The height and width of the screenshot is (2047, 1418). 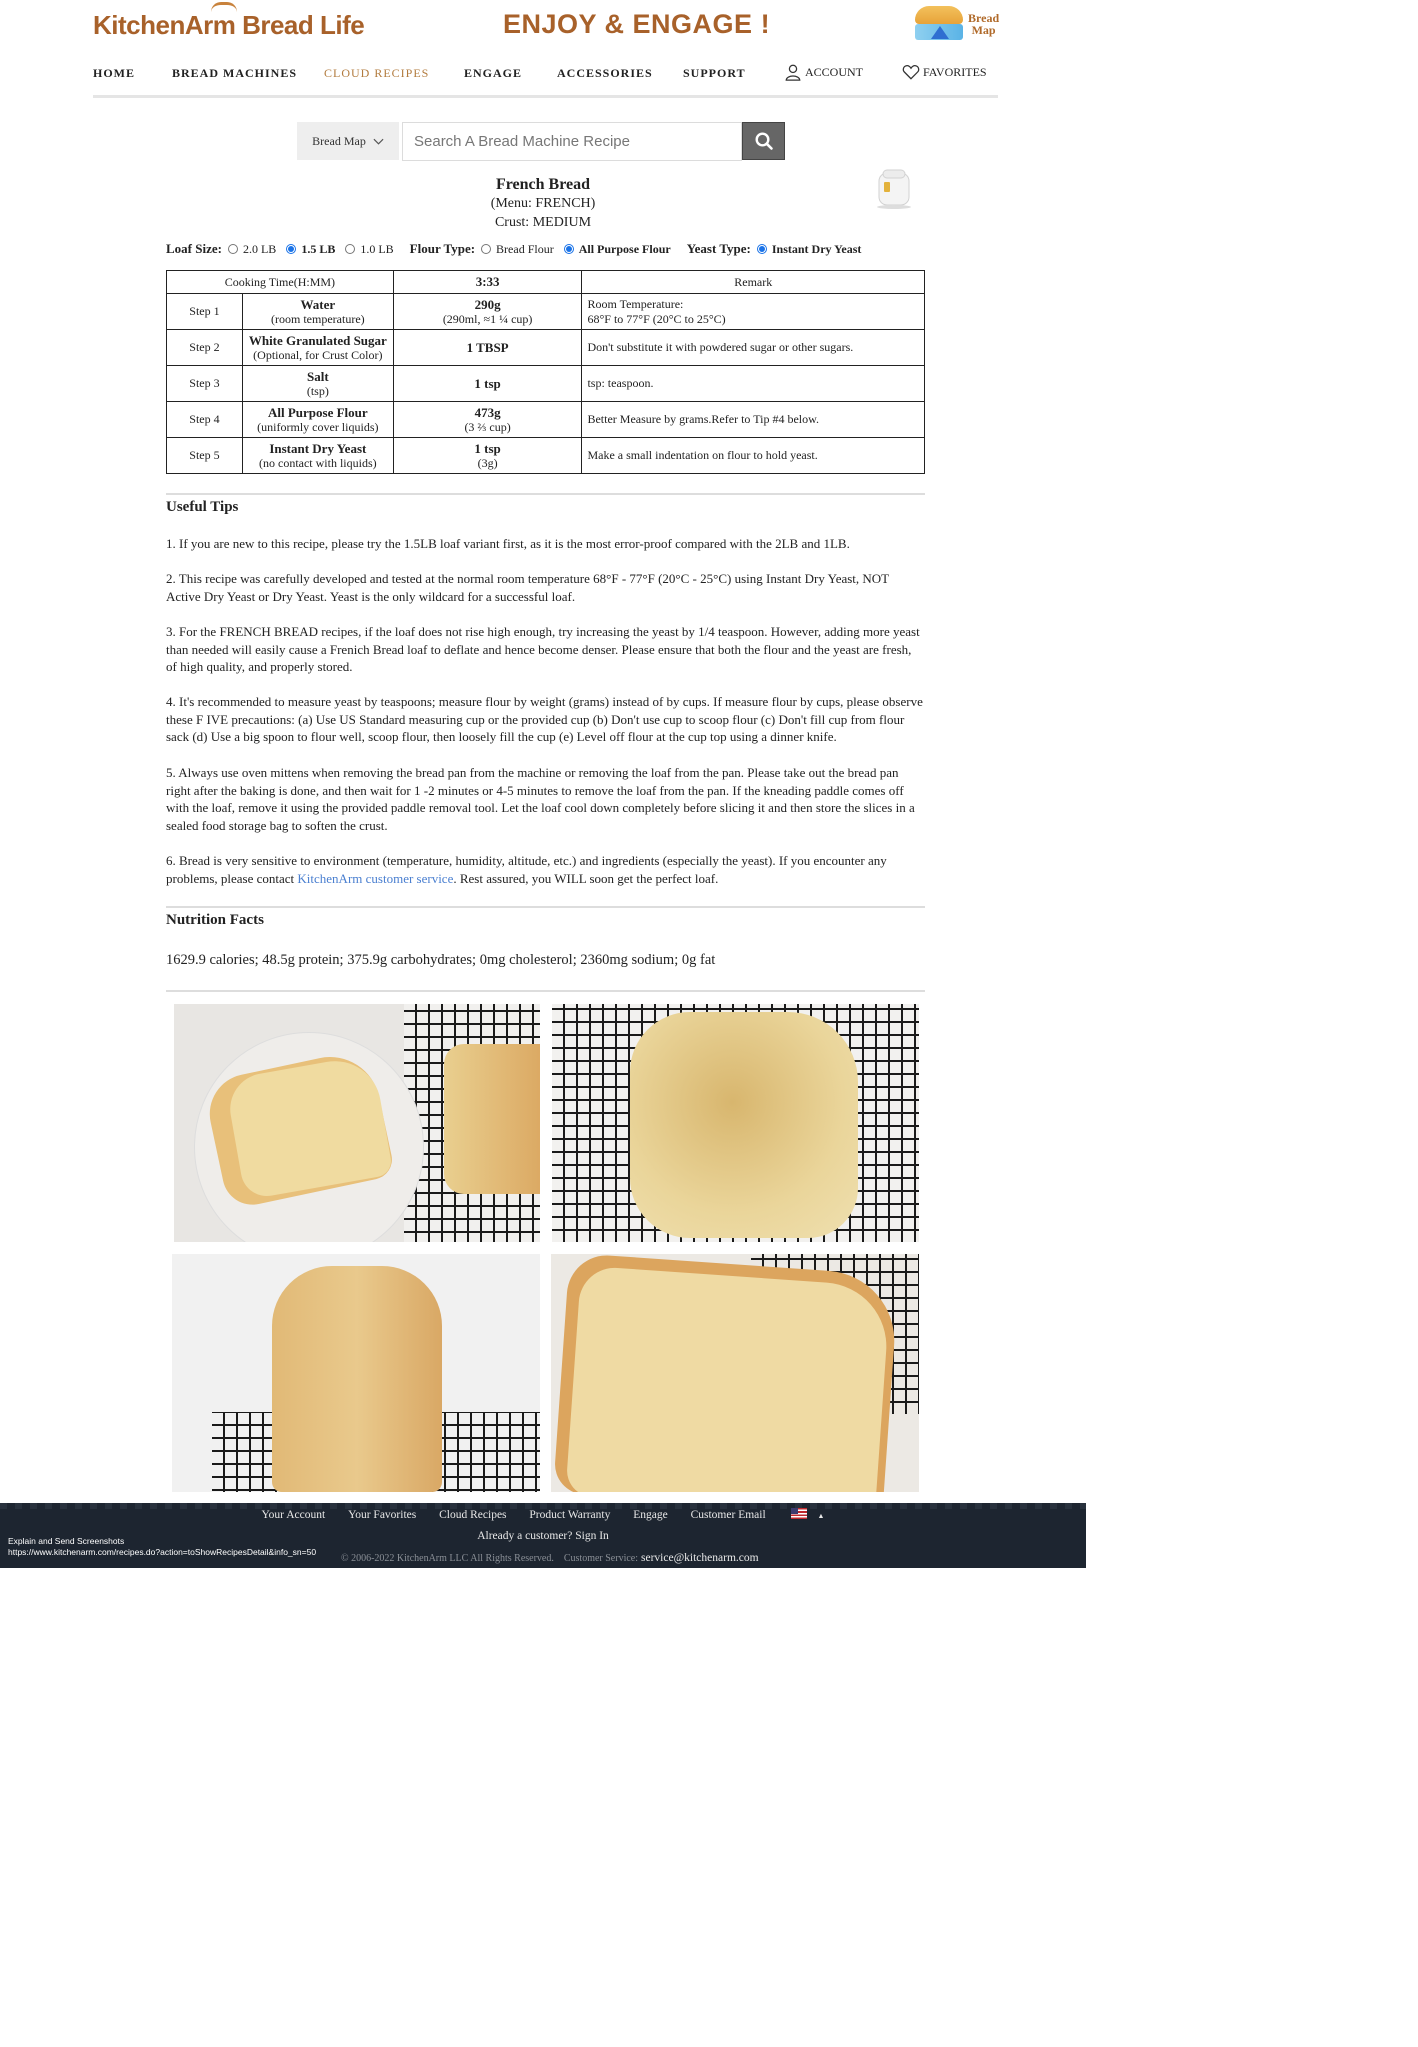 What do you see at coordinates (382, 1515) in the screenshot?
I see `footer-link-favorites: Your Favorites` at bounding box center [382, 1515].